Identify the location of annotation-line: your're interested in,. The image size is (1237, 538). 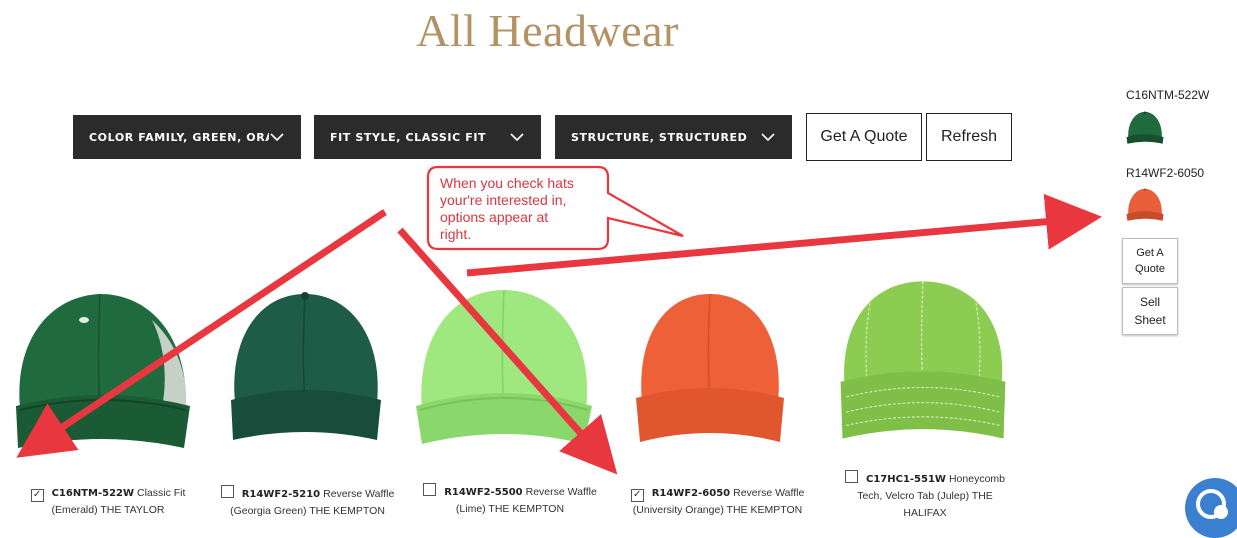
(503, 200).